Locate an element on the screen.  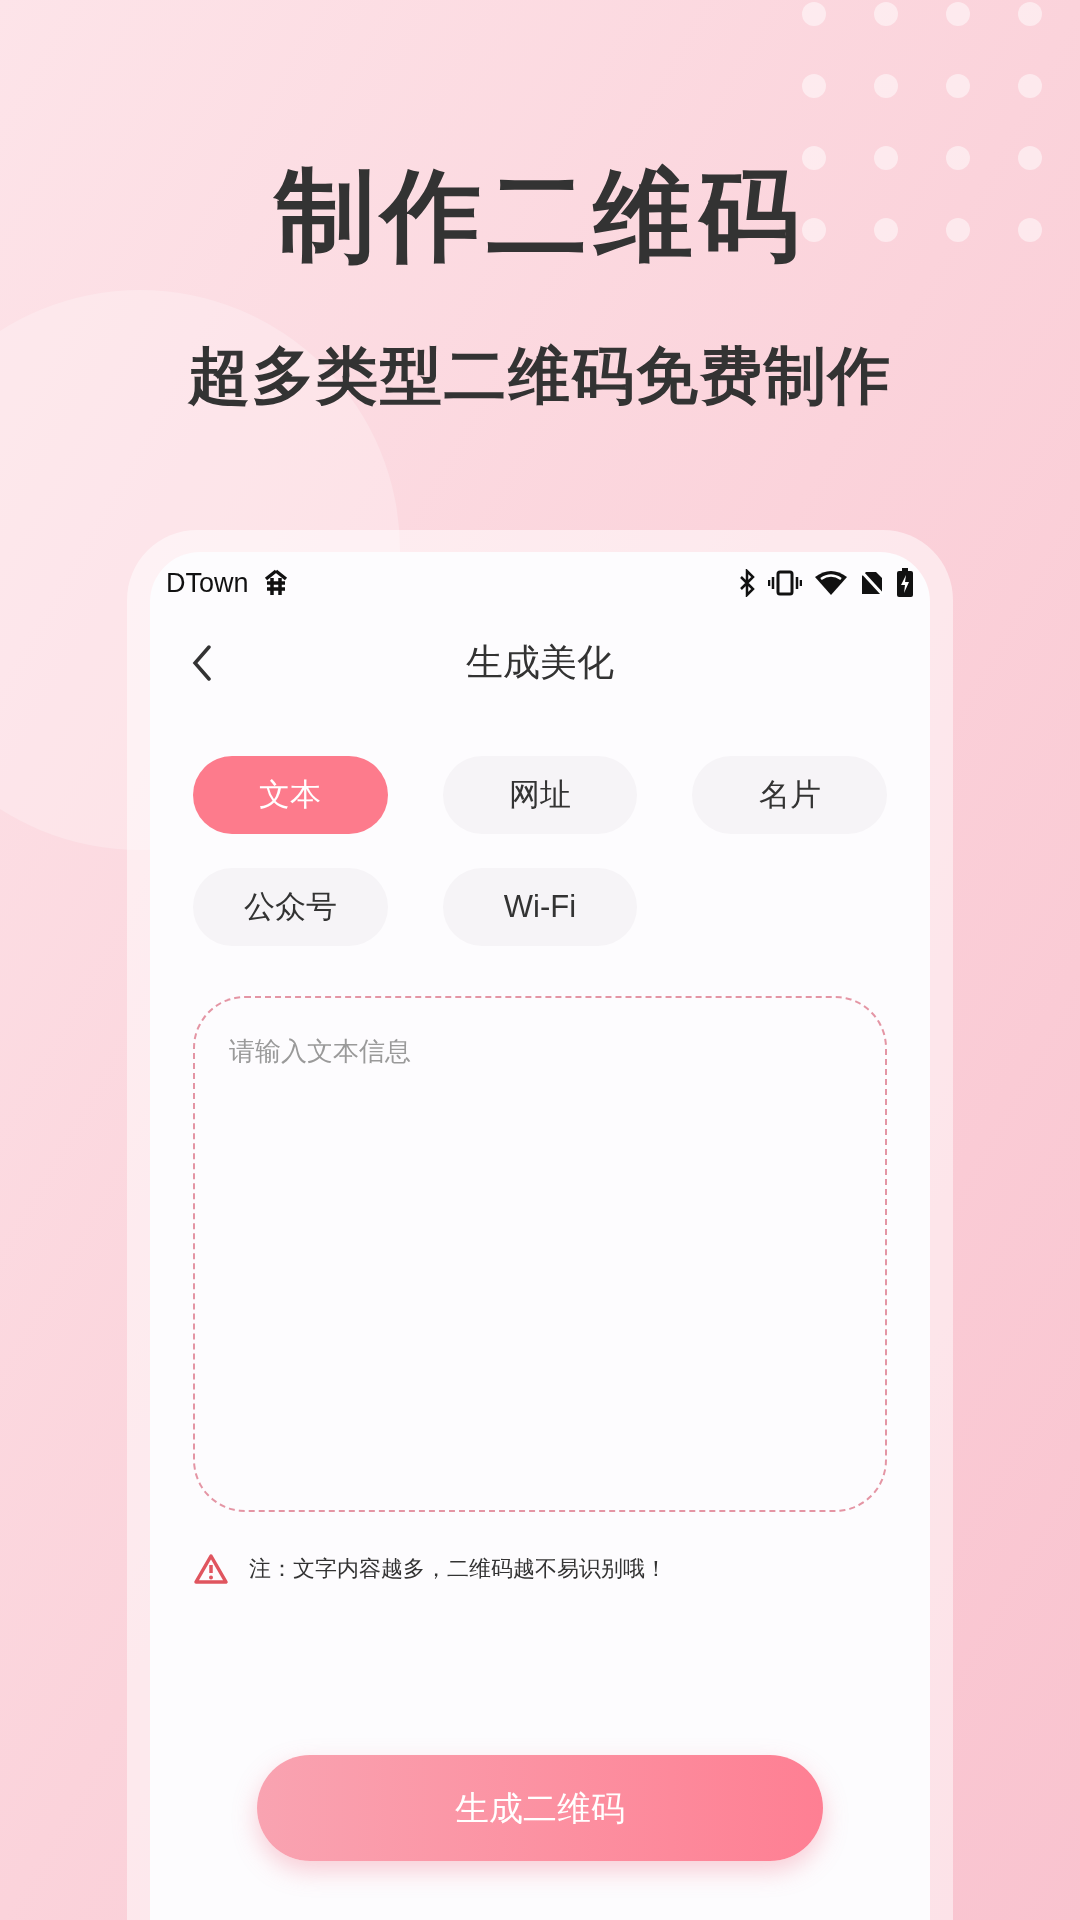
back-icon is located at coordinates (202, 663).